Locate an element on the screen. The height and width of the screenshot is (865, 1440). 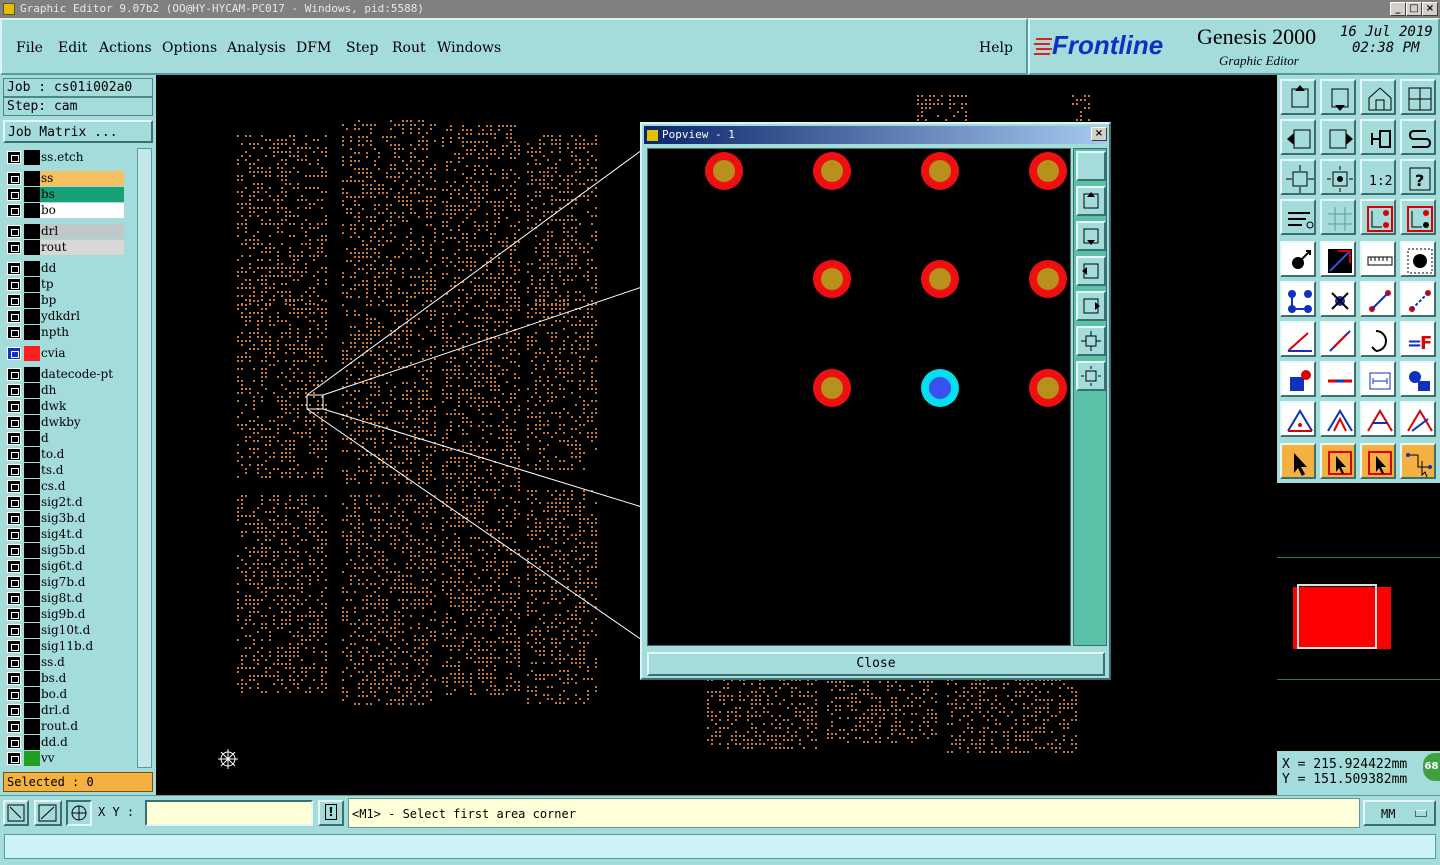
layer-label: dh is located at coordinates (82, 390).